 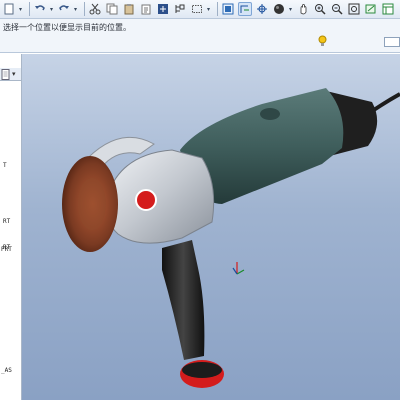 I want to click on message-area: 选择一个位置以便显示目前的位置。, so click(x=200, y=36).